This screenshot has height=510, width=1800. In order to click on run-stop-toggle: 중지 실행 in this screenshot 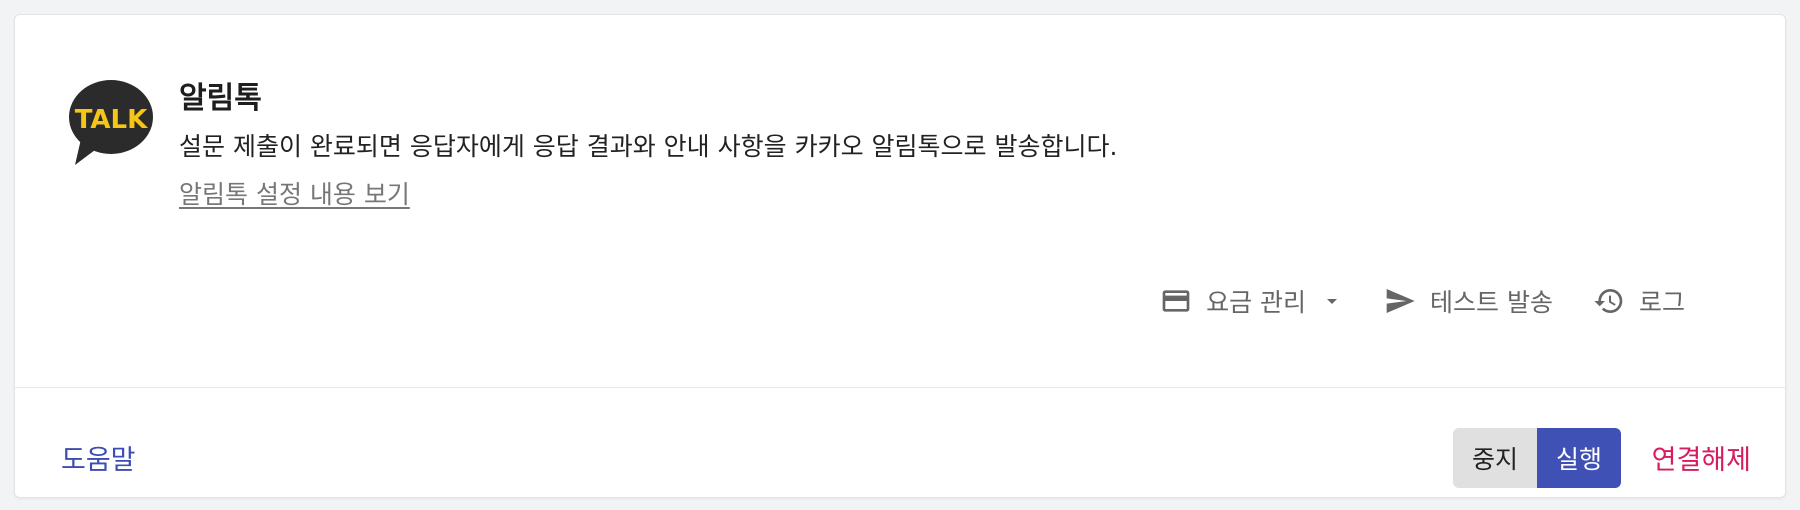, I will do `click(1537, 458)`.